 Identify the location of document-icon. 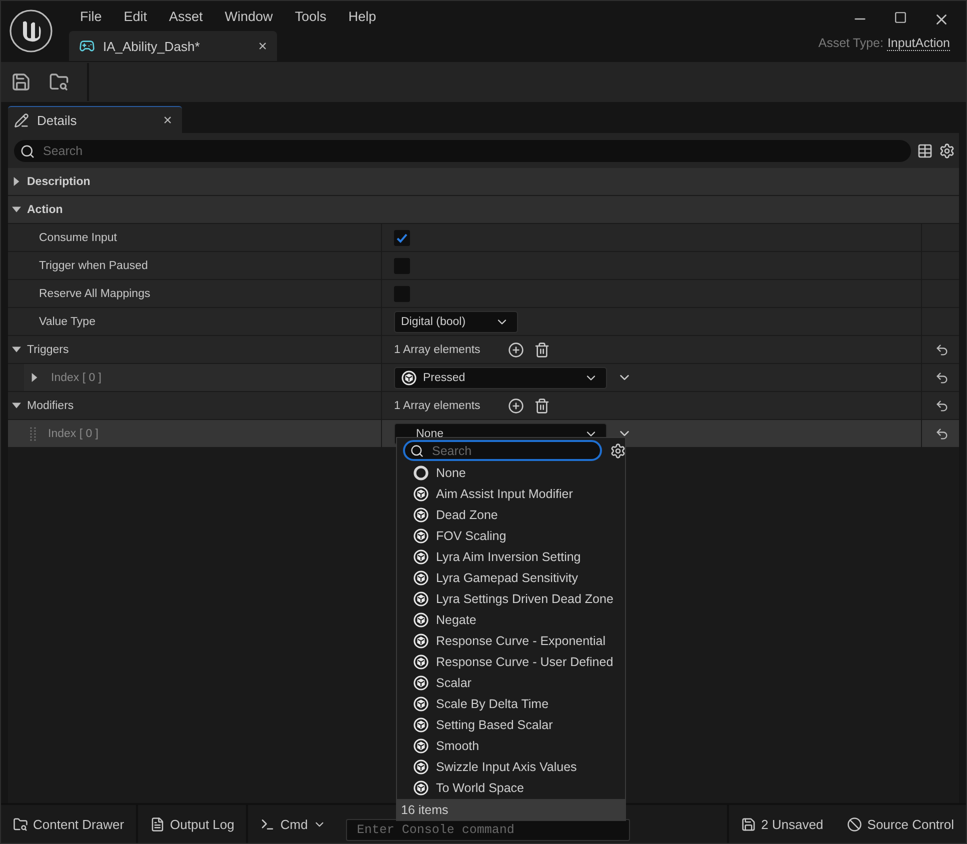
(158, 824).